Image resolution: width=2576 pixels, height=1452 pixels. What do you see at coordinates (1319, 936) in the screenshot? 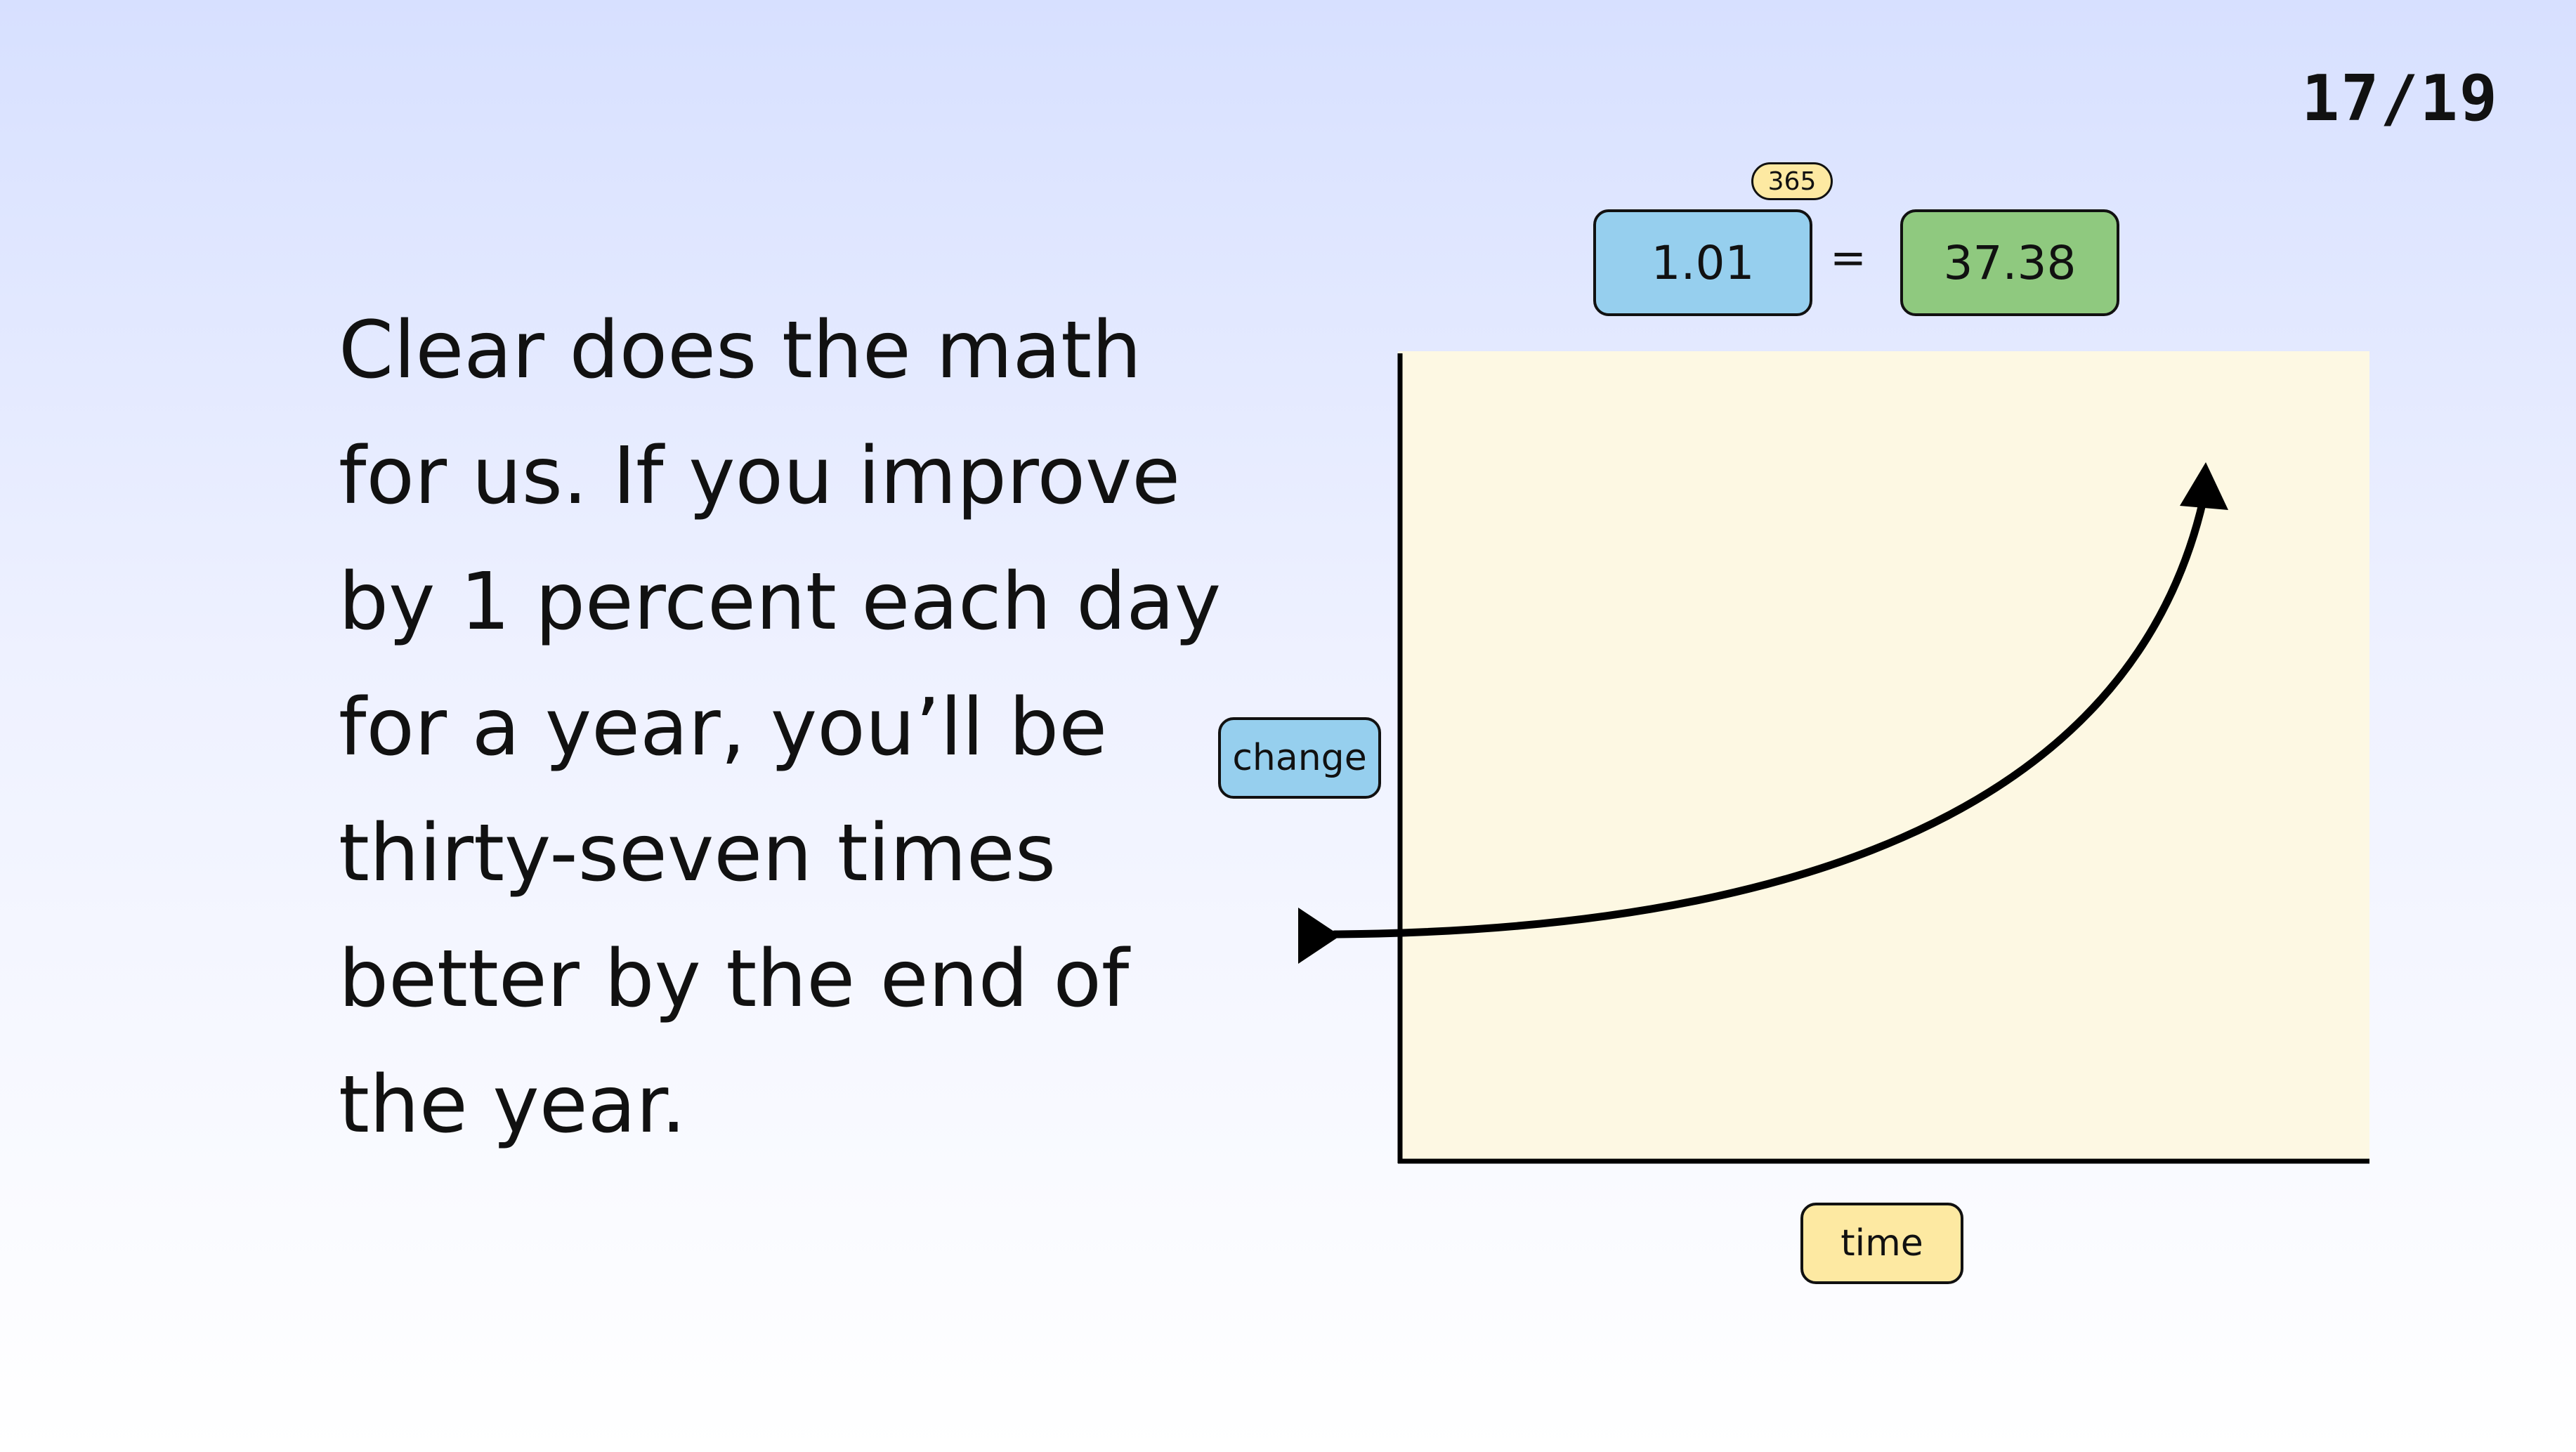
I see `curve-start-arrowhead` at bounding box center [1319, 936].